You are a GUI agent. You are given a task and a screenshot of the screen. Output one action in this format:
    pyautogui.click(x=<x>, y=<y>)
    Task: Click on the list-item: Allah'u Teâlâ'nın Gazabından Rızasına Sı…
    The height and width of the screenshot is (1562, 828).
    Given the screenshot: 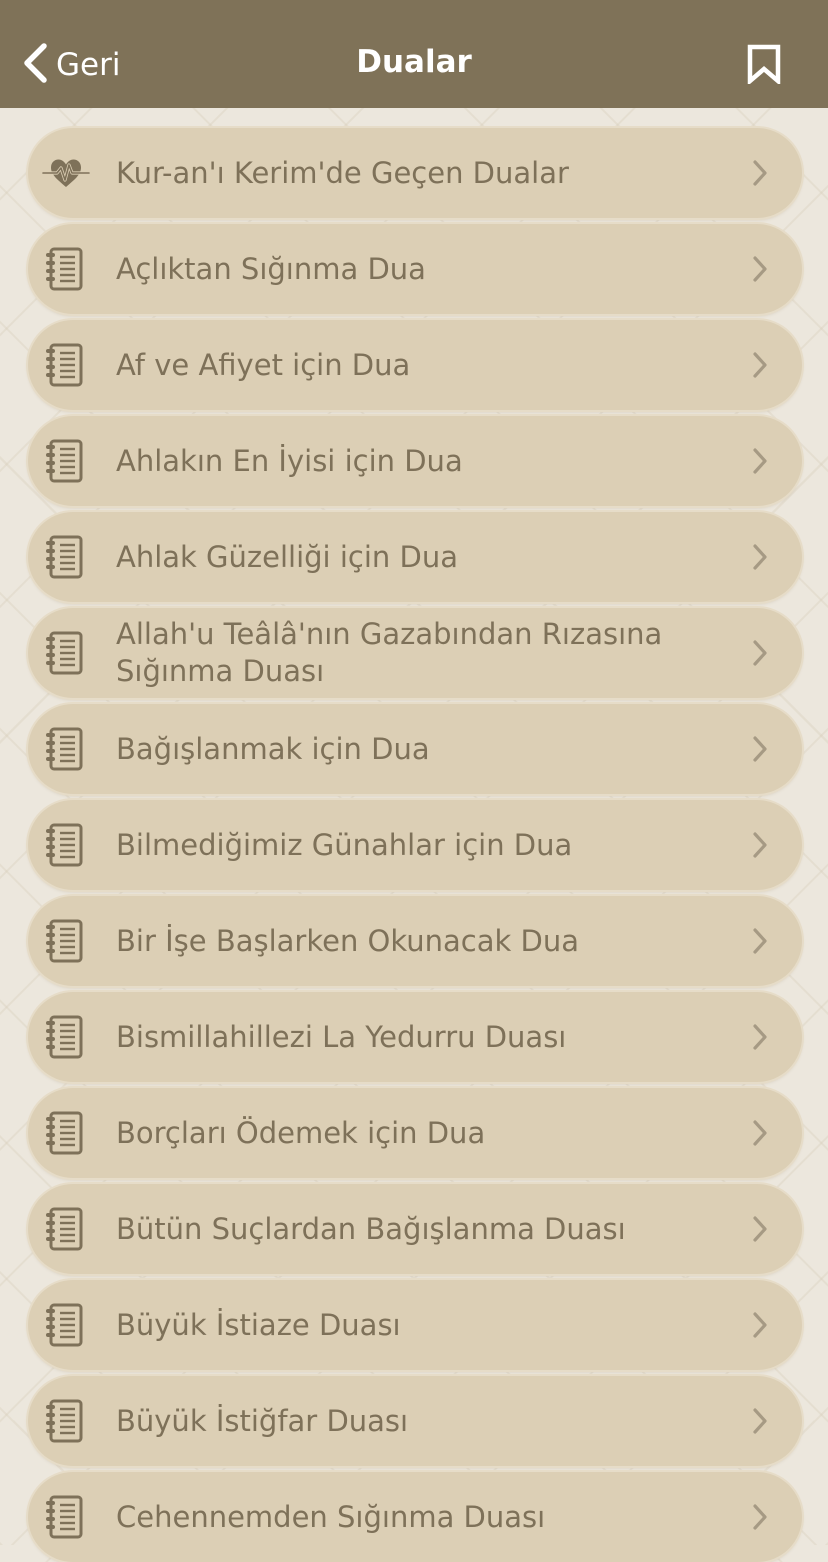 What is the action you would take?
    pyautogui.click(x=415, y=653)
    